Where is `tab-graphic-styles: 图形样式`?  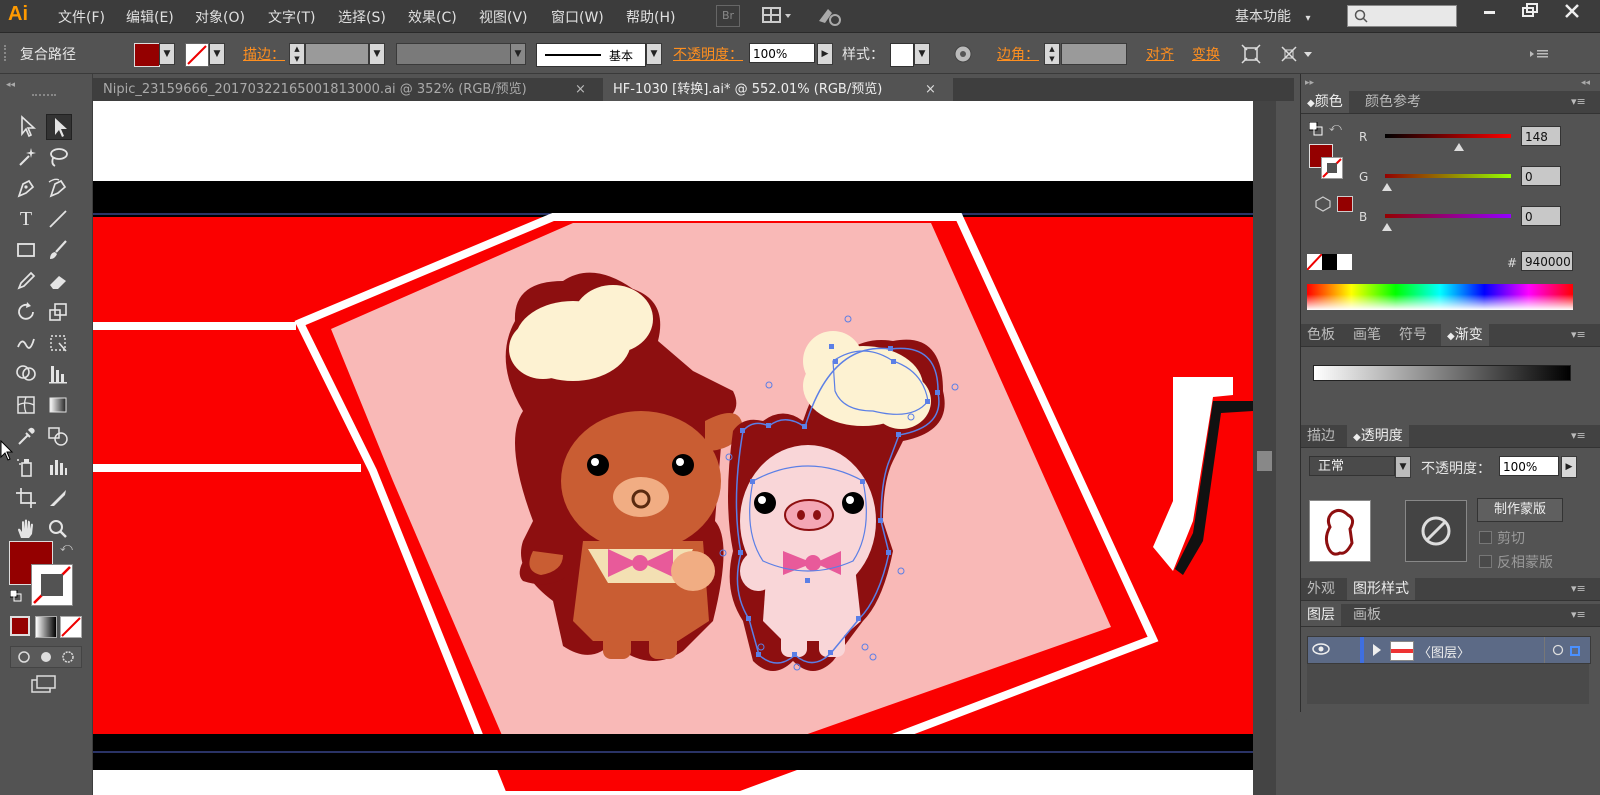 tab-graphic-styles: 图形样式 is located at coordinates (1381, 589).